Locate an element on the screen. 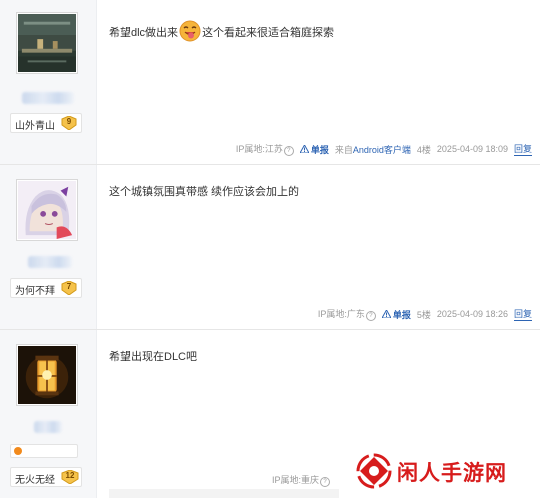  client-source: 来自Android客户端 is located at coordinates (372, 149).